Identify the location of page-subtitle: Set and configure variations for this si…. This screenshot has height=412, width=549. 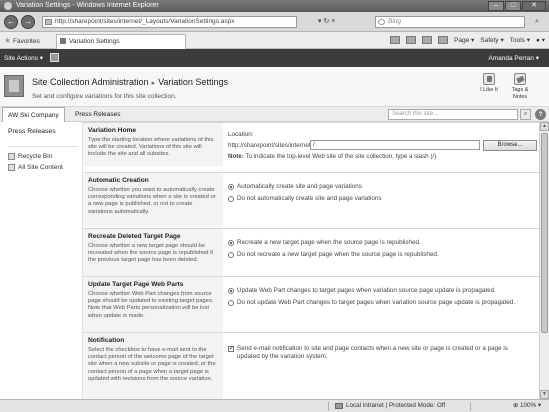
(104, 96).